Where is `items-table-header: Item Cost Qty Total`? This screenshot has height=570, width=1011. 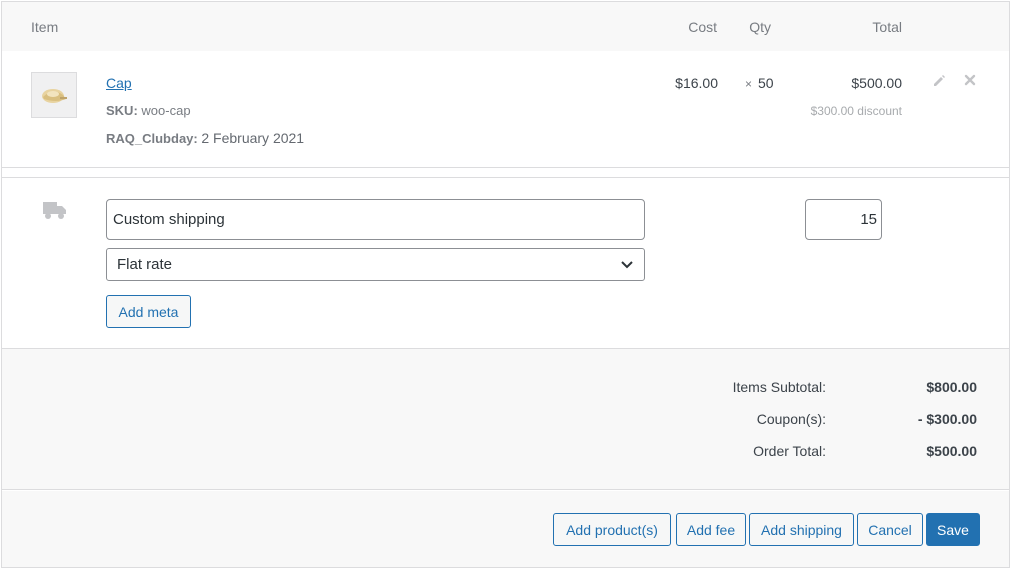
items-table-header: Item Cost Qty Total is located at coordinates (505, 26).